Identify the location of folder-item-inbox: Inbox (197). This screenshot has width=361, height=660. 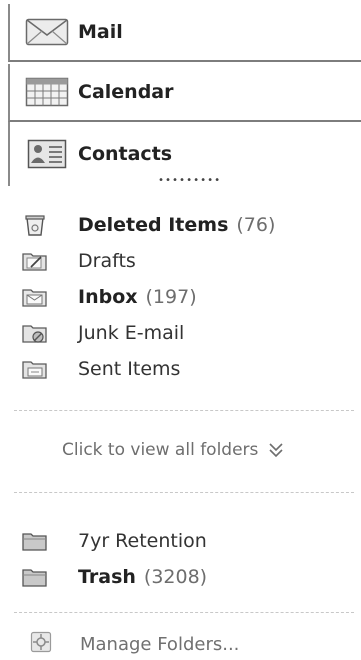
(187, 297).